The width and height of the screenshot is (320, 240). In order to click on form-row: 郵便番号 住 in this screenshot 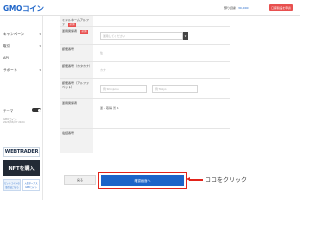, I will do `click(145, 53)`.